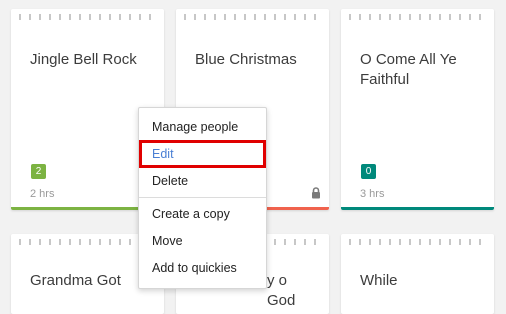  What do you see at coordinates (417, 274) in the screenshot?
I see `card-while: While` at bounding box center [417, 274].